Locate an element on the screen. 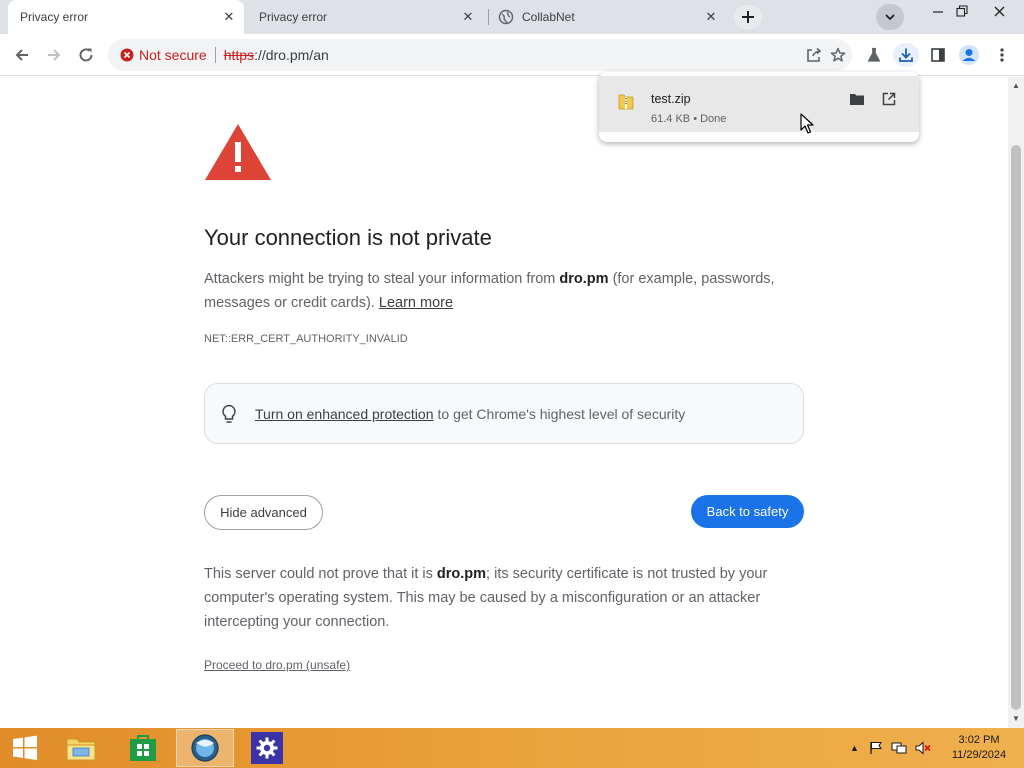  menu-button is located at coordinates (1002, 55).